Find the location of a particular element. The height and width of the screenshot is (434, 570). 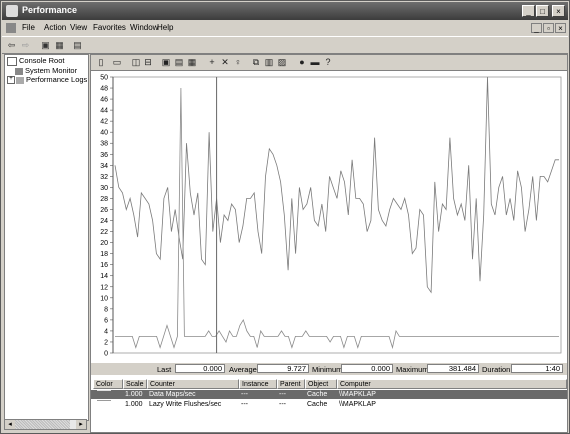

clear-display-icon: ▭ is located at coordinates (117, 62).